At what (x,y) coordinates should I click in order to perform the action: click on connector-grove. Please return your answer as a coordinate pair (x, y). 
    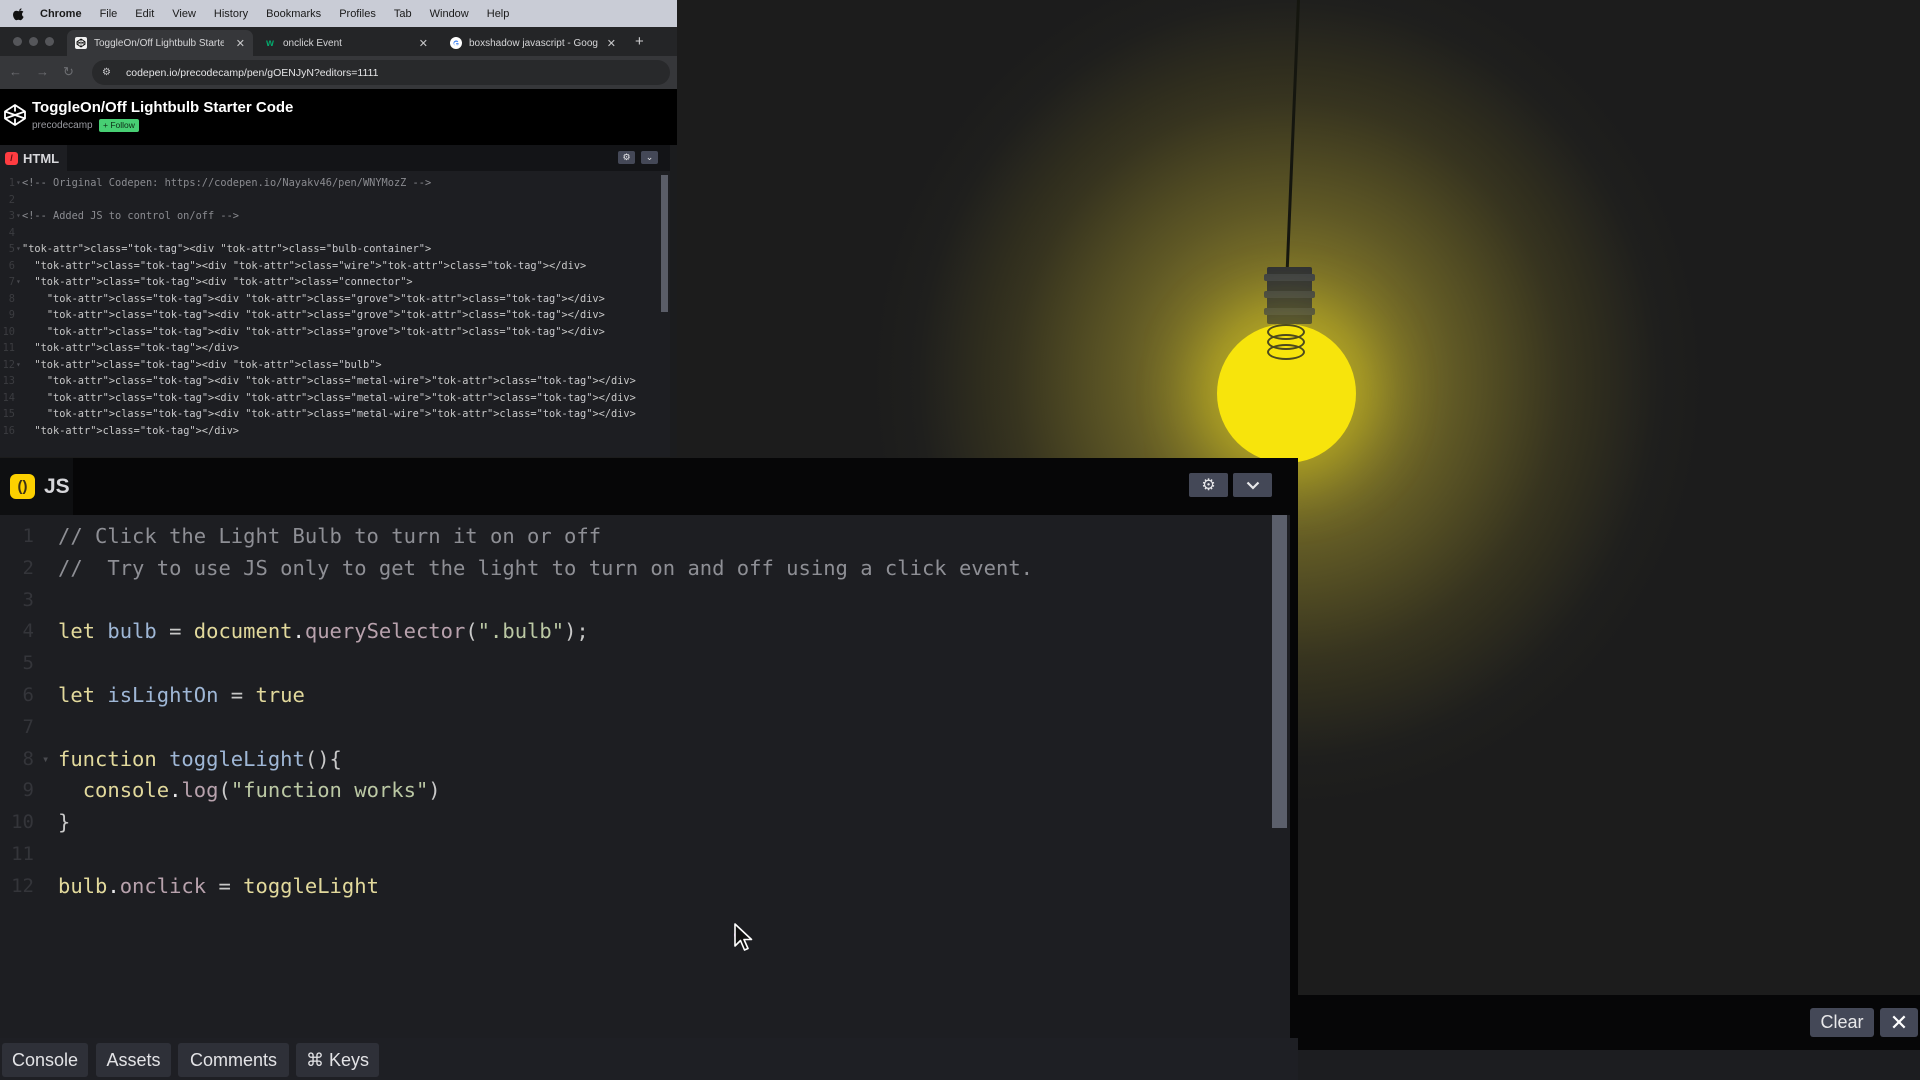
    Looking at the image, I should click on (1289, 311).